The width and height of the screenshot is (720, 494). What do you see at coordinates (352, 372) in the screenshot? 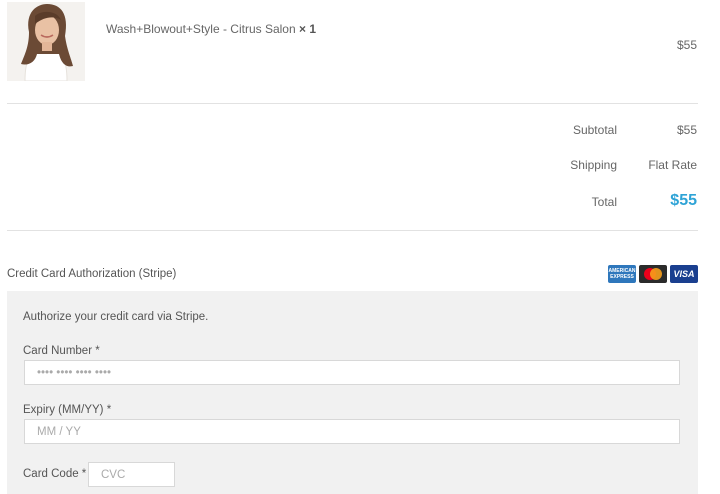
I see `card-number-input` at bounding box center [352, 372].